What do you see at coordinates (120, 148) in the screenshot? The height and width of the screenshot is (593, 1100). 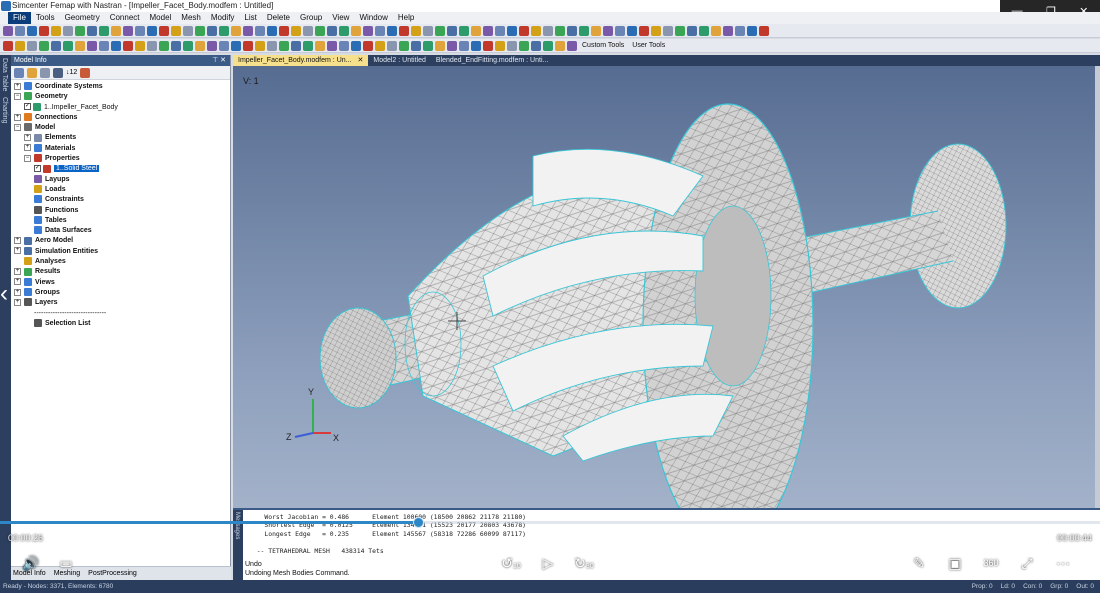 I see `tree-item: + Materials` at bounding box center [120, 148].